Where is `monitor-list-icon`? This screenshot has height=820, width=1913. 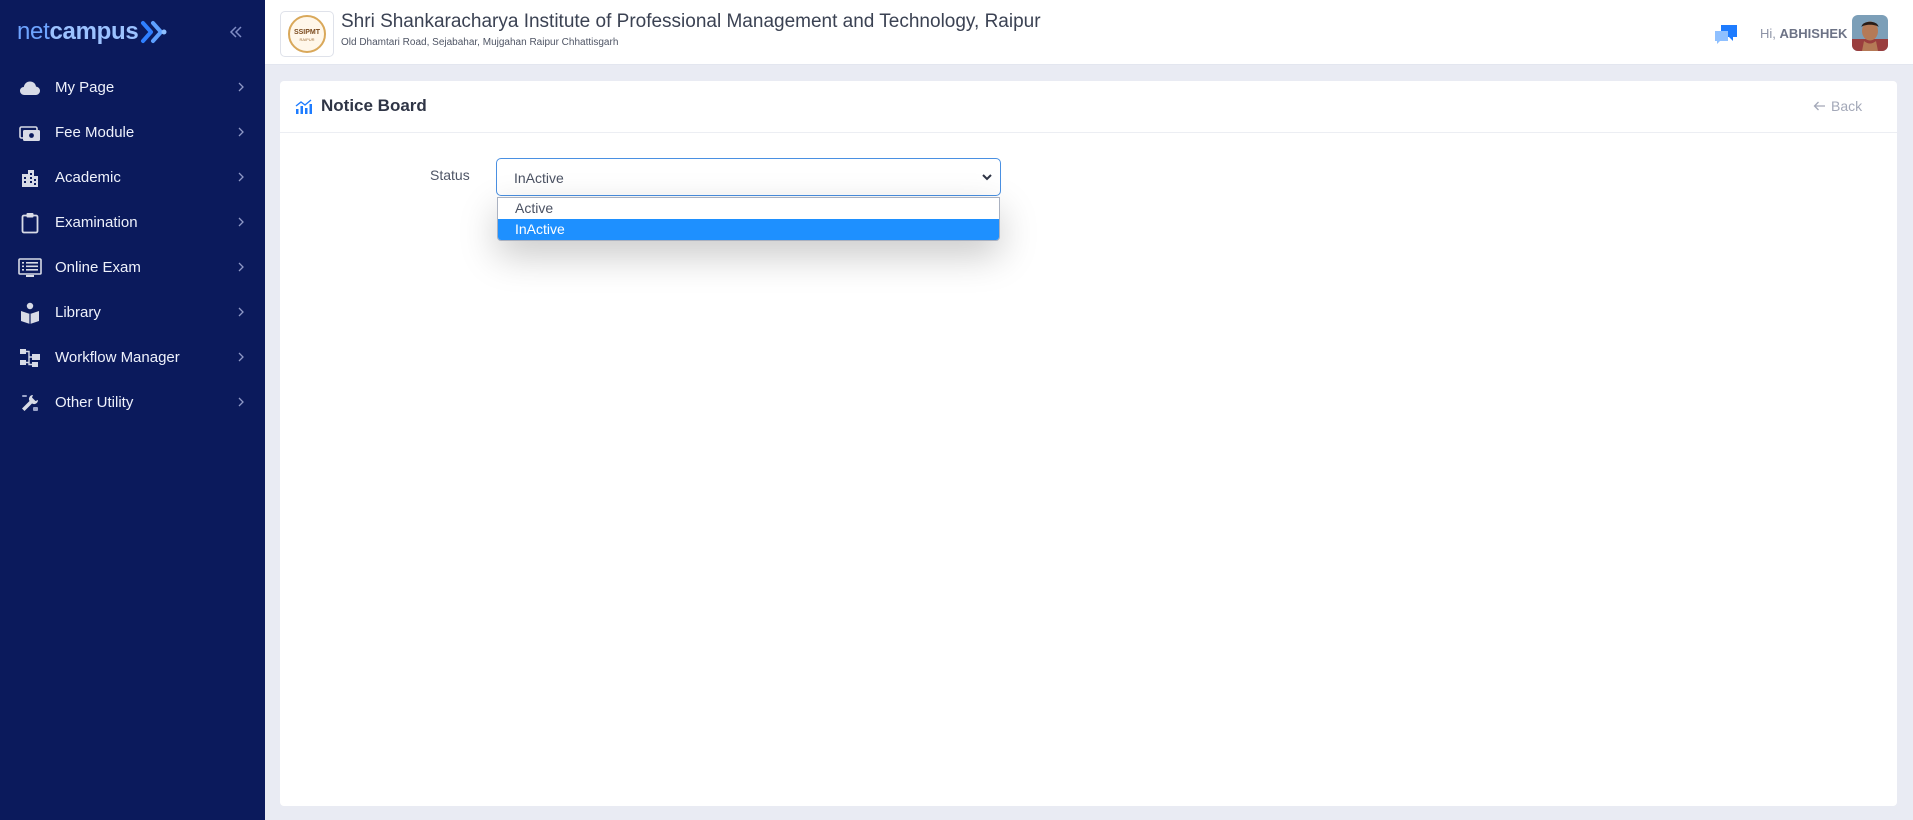
monitor-list-icon is located at coordinates (30, 268).